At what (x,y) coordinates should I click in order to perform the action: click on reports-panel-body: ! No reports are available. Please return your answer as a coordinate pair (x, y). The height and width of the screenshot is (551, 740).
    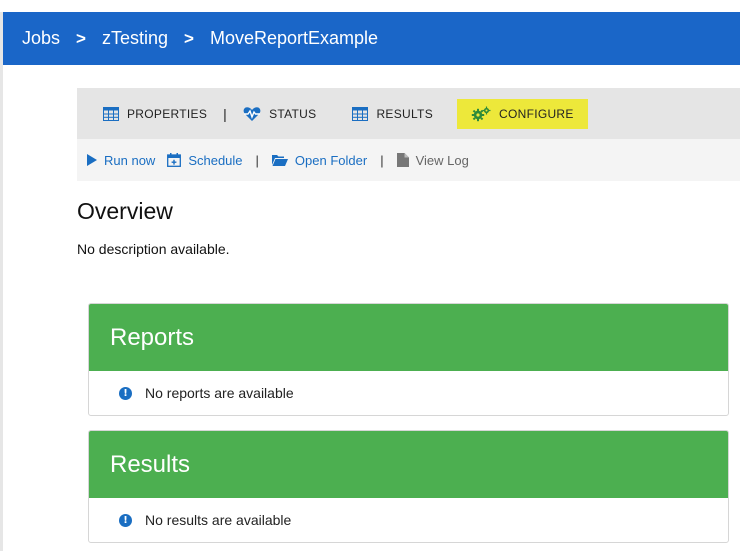
    Looking at the image, I should click on (408, 393).